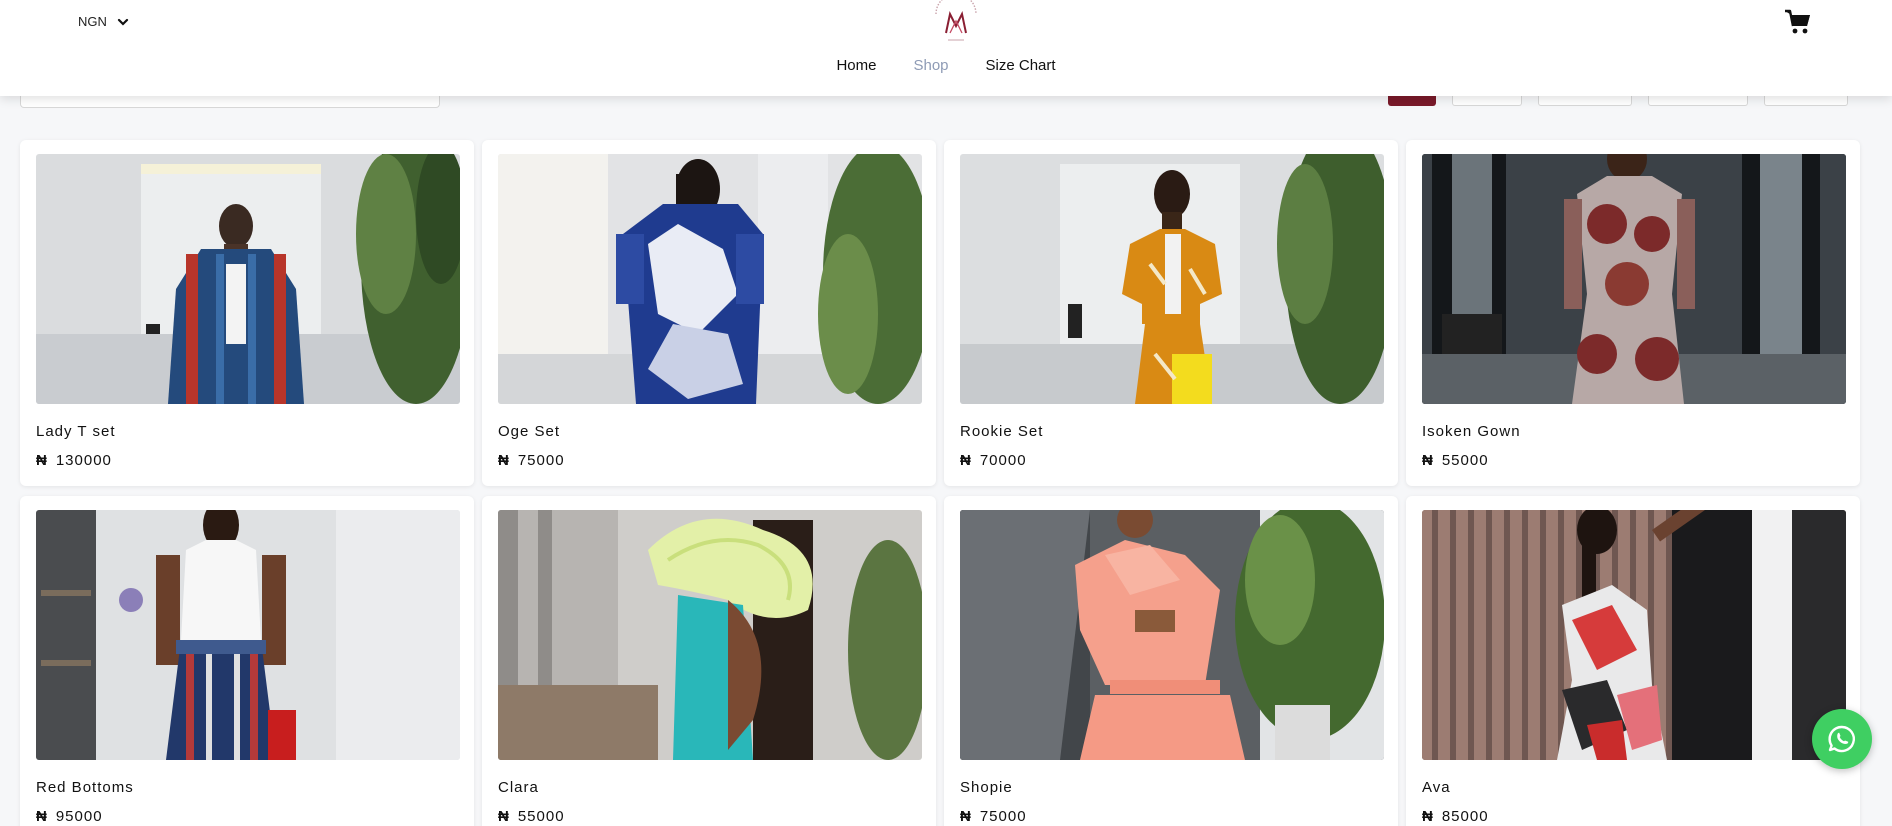  What do you see at coordinates (946, 48) in the screenshot?
I see `site-header: NGN Home Shop Size Chart` at bounding box center [946, 48].